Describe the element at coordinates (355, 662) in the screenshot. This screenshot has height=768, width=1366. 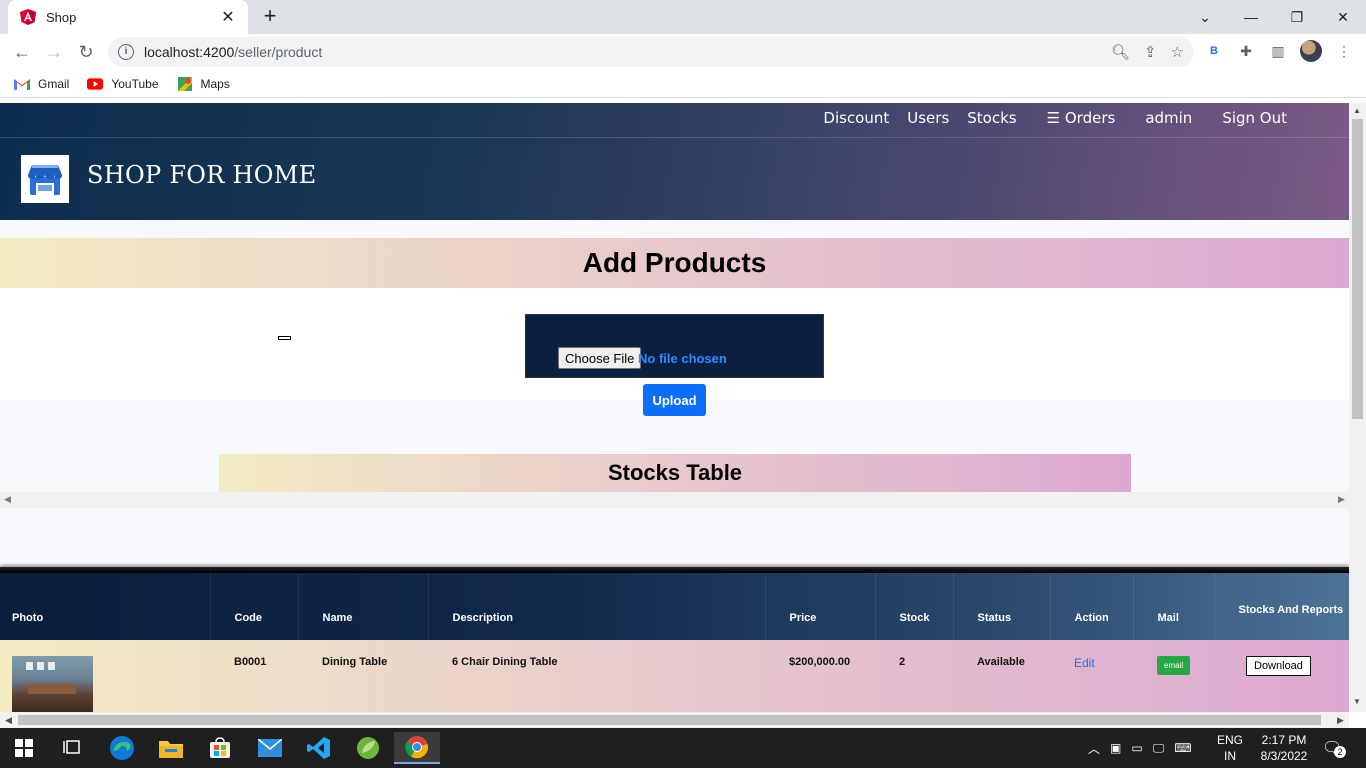
I see `name-cell: Dining Table` at that location.